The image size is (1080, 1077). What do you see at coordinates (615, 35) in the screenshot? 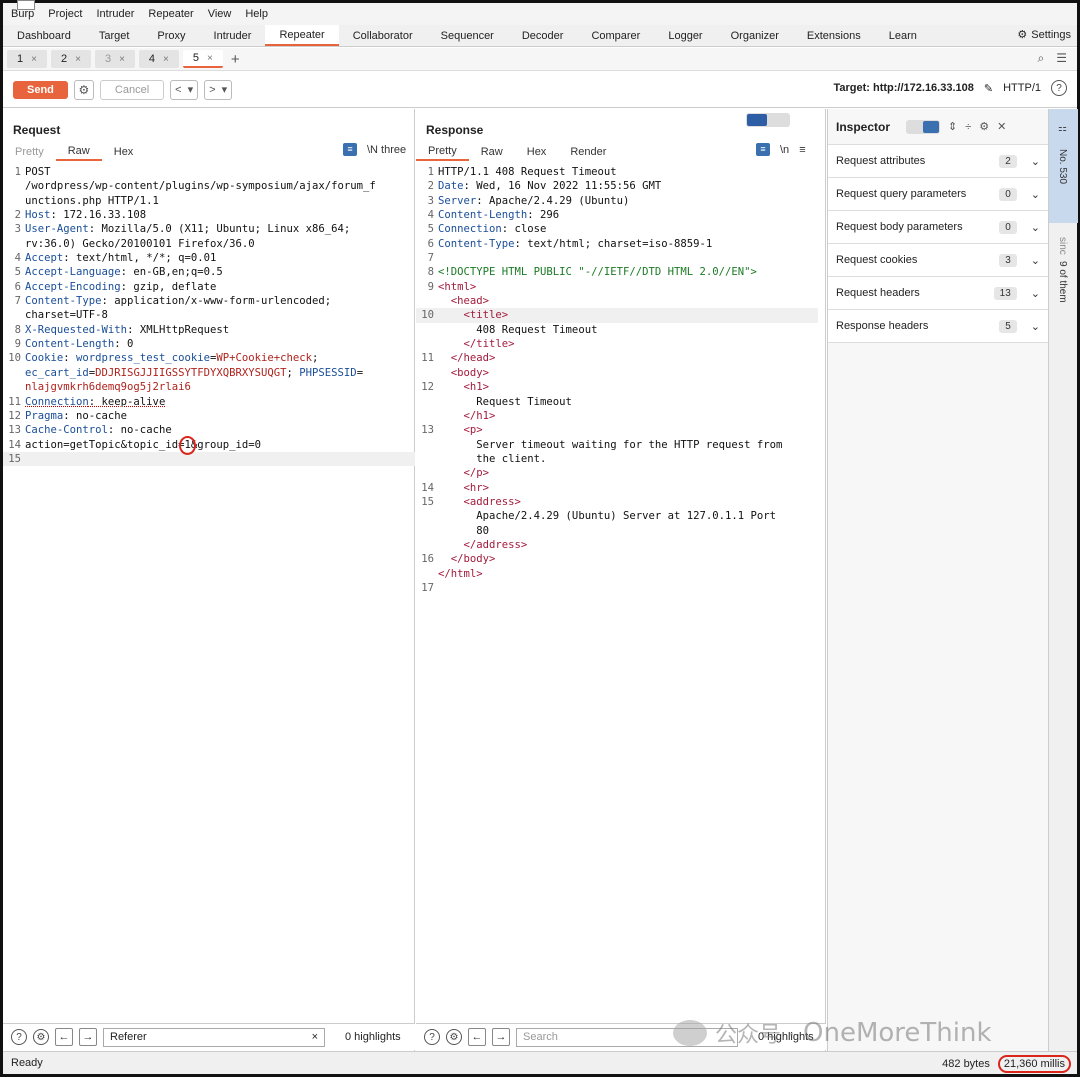
I see `tab-comparer: Comparer` at bounding box center [615, 35].